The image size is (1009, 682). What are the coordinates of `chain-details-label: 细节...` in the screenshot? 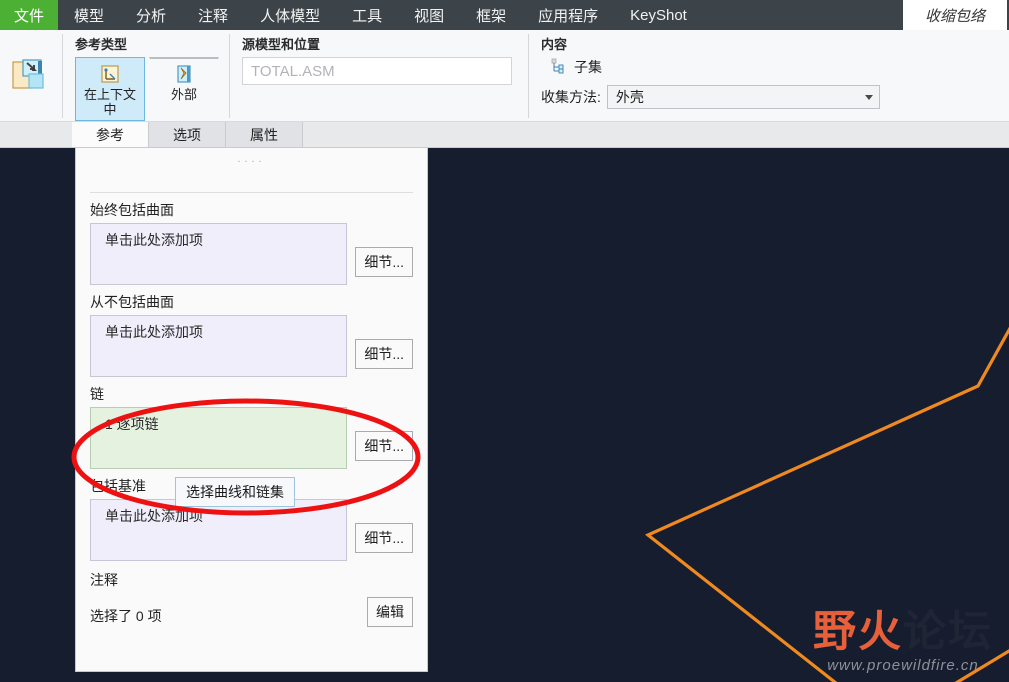 It's located at (384, 446).